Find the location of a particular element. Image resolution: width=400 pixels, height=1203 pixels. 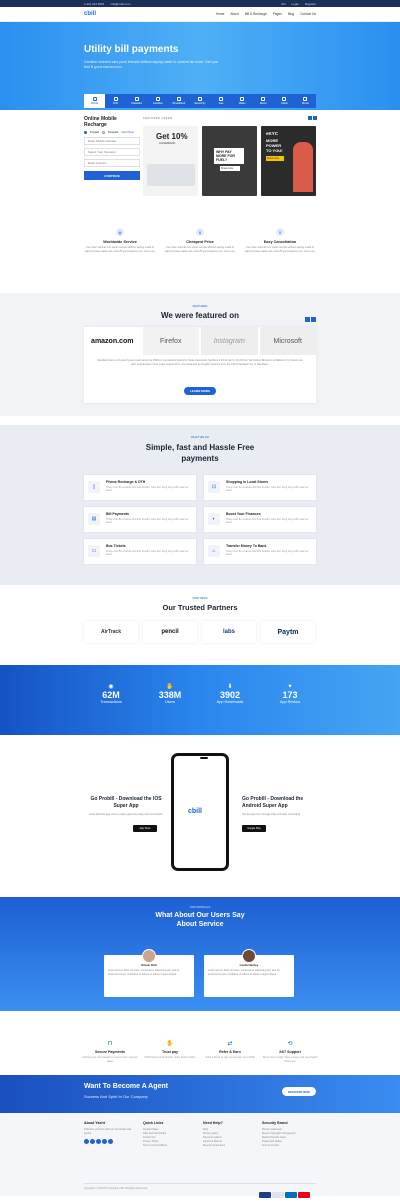

twitter-icon is located at coordinates (92, 1141).